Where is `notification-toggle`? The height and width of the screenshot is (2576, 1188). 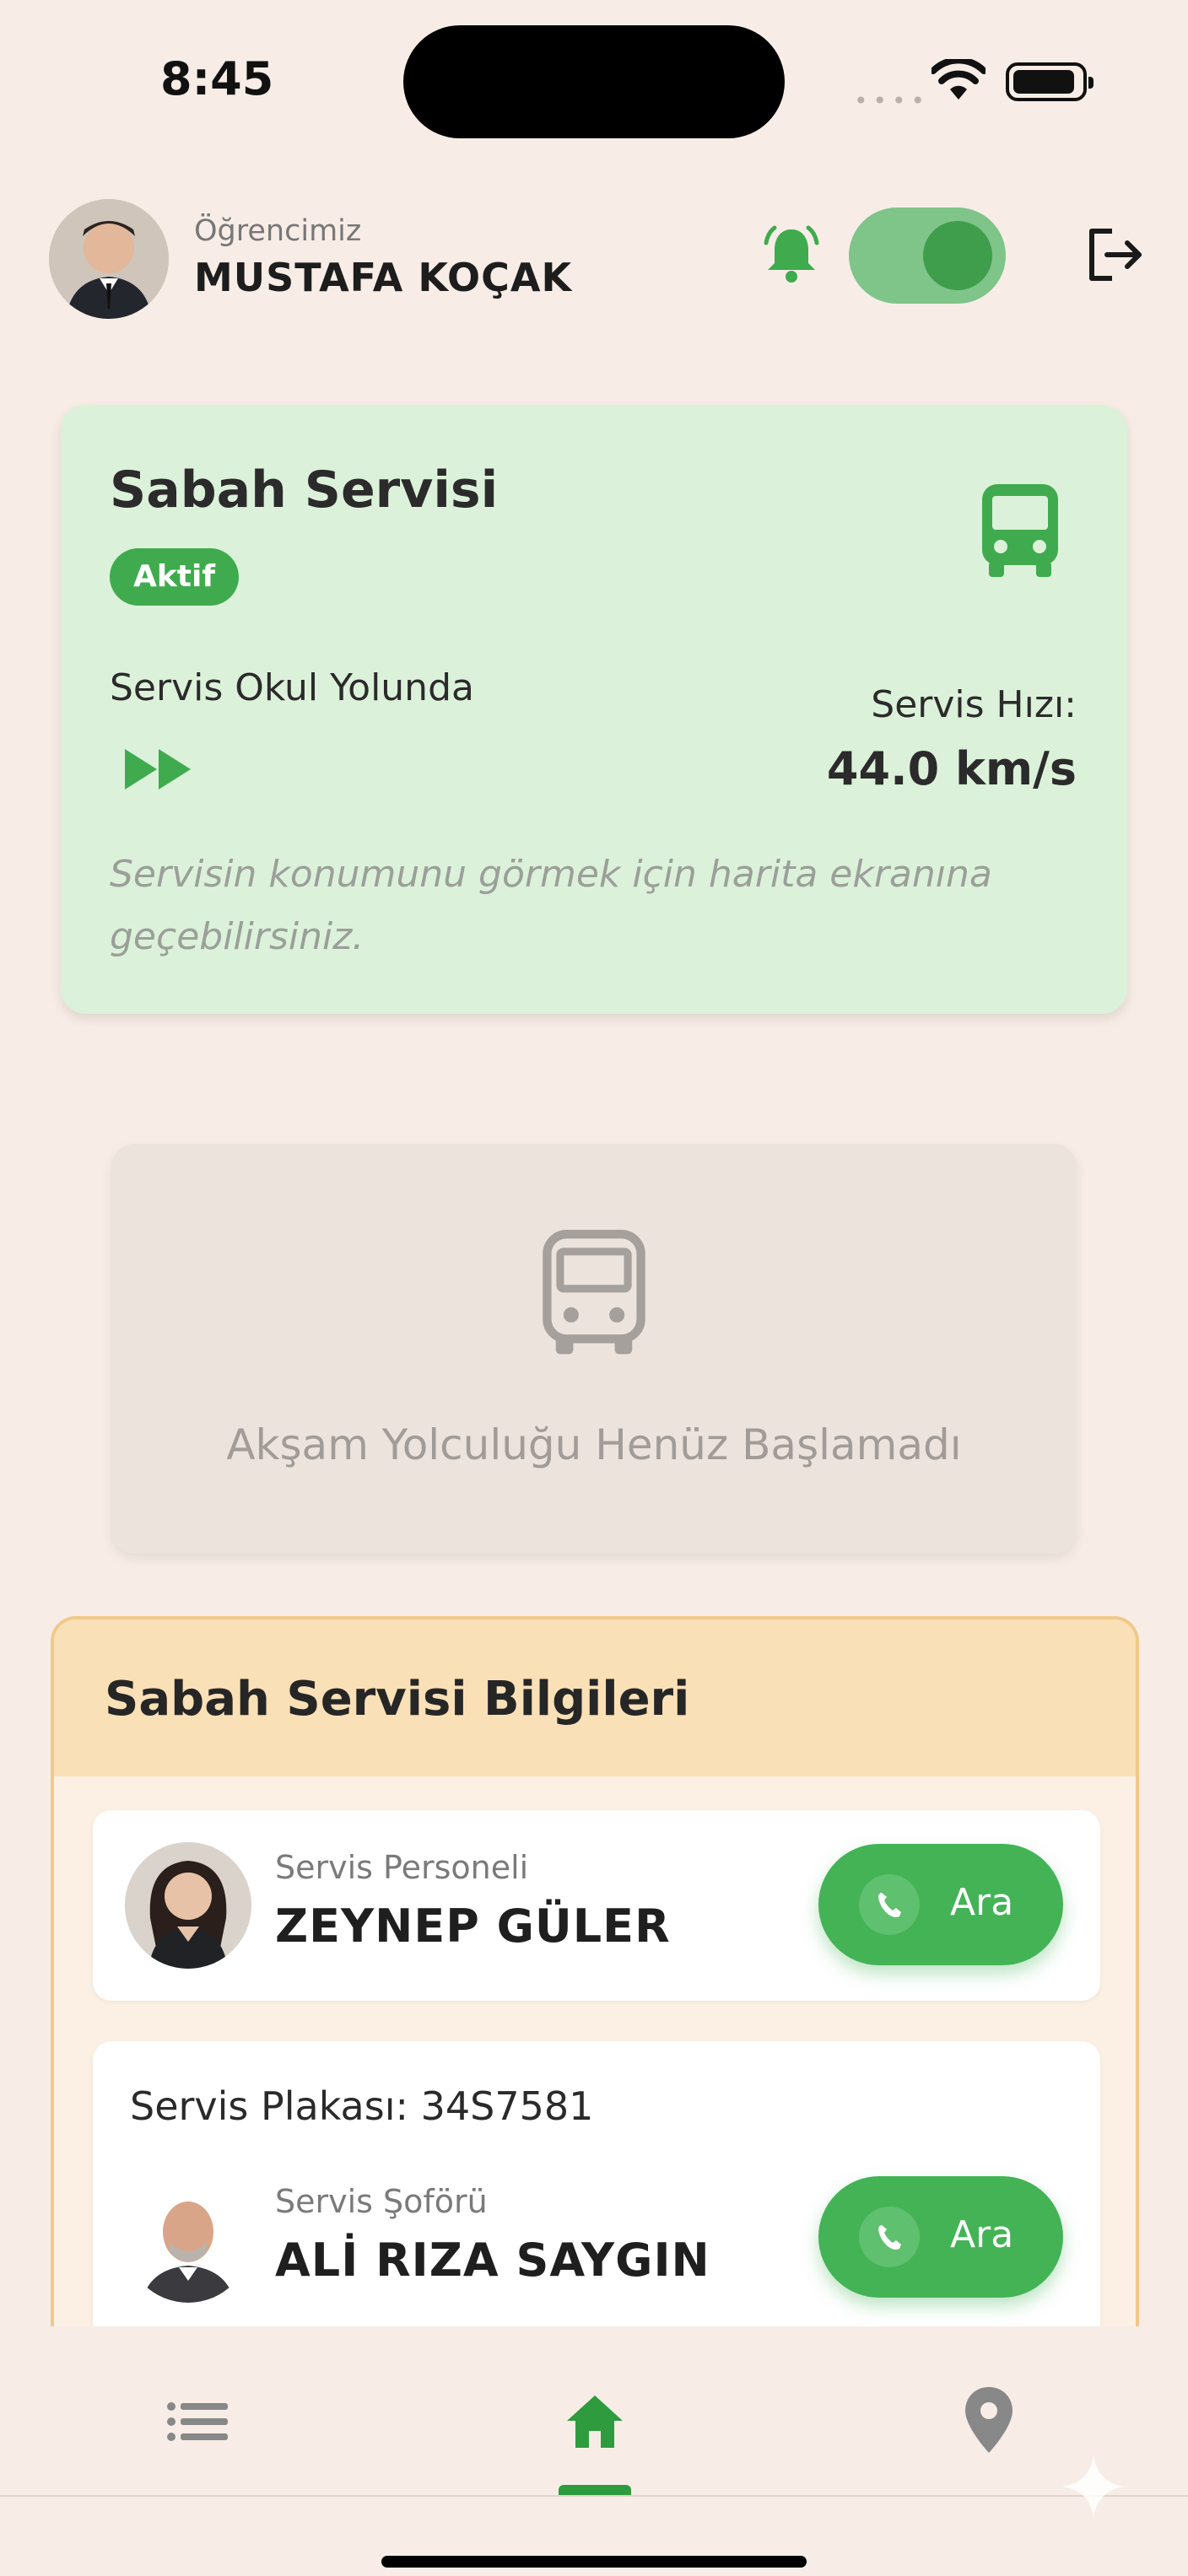
notification-toggle is located at coordinates (927, 255).